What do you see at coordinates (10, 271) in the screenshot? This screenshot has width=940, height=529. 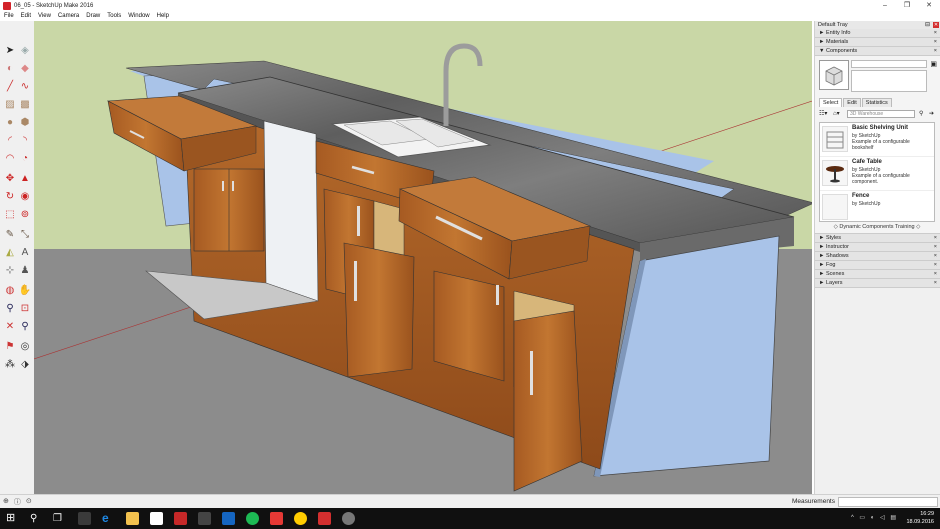 I see `axes-icon: ⊹` at bounding box center [10, 271].